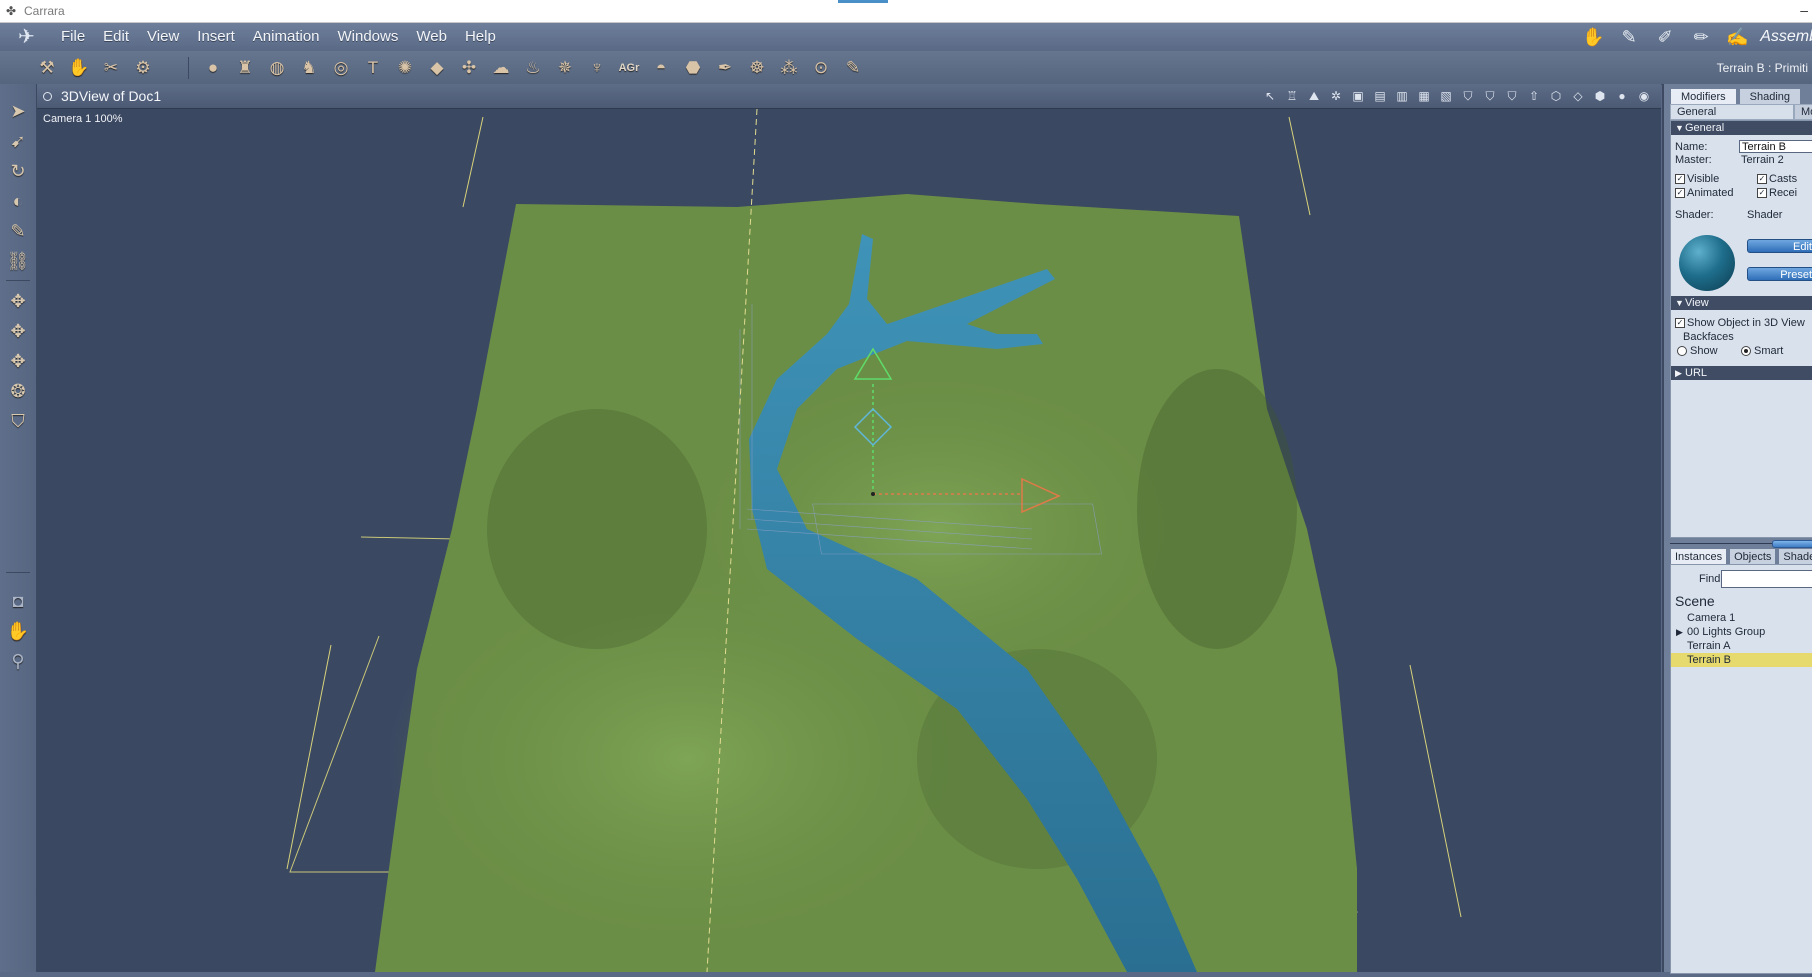 The width and height of the screenshot is (1812, 977). Describe the element at coordinates (1270, 96) in the screenshot. I see `view-pointer-icon: ↖` at that location.